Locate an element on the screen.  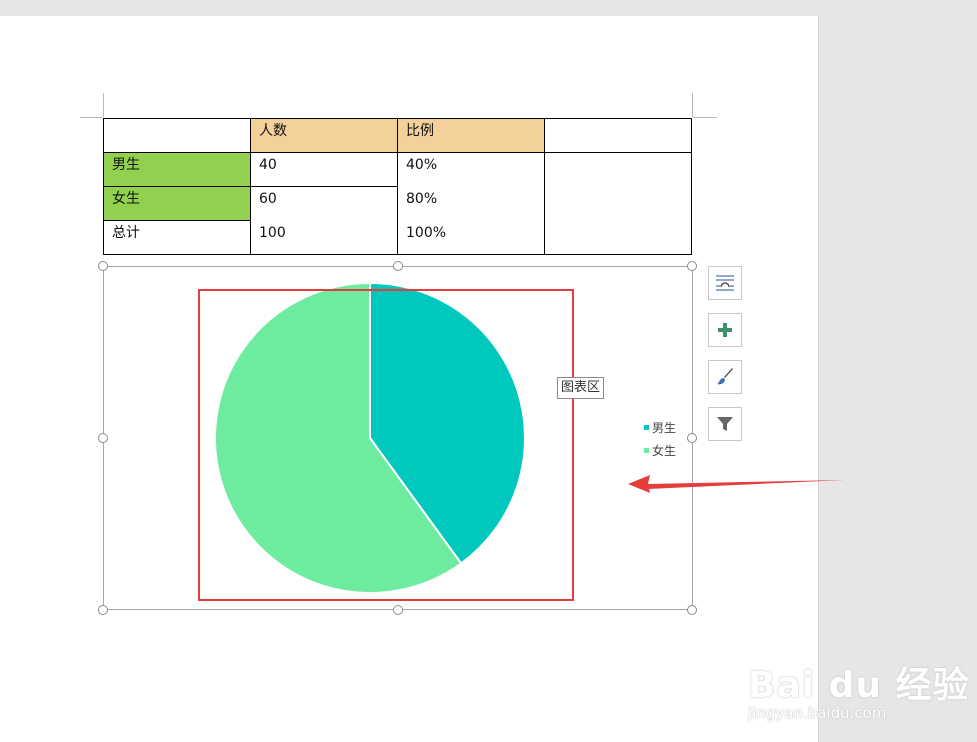
legend-item: 女生 is located at coordinates (660, 450).